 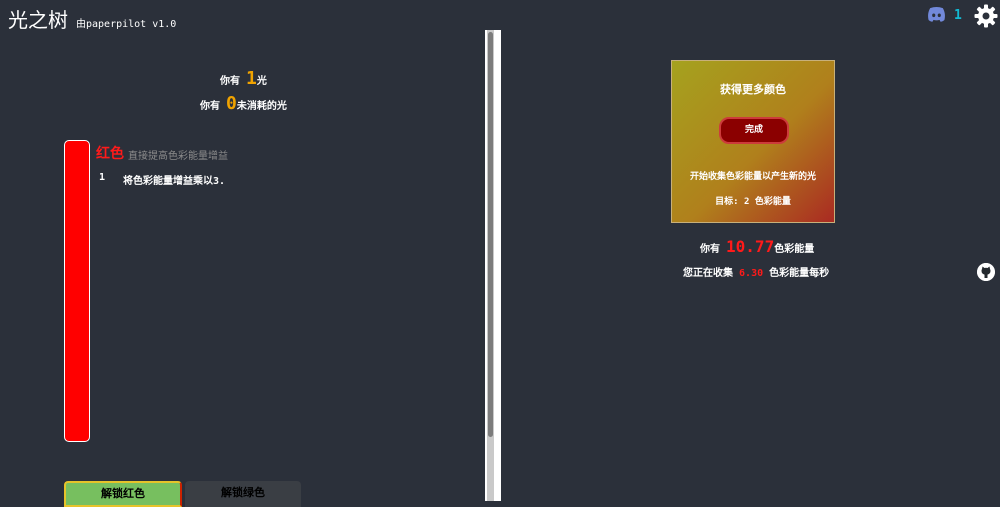 I want to click on unlock-red-tab: 解锁红色, so click(x=123, y=494).